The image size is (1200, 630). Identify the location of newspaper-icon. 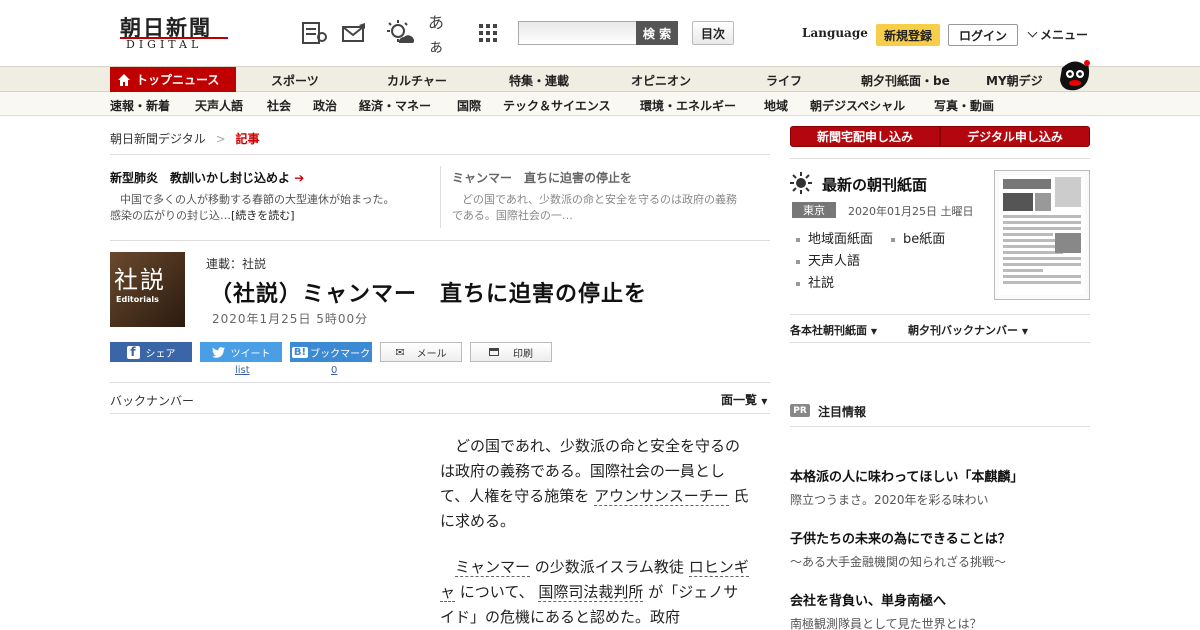
(314, 33).